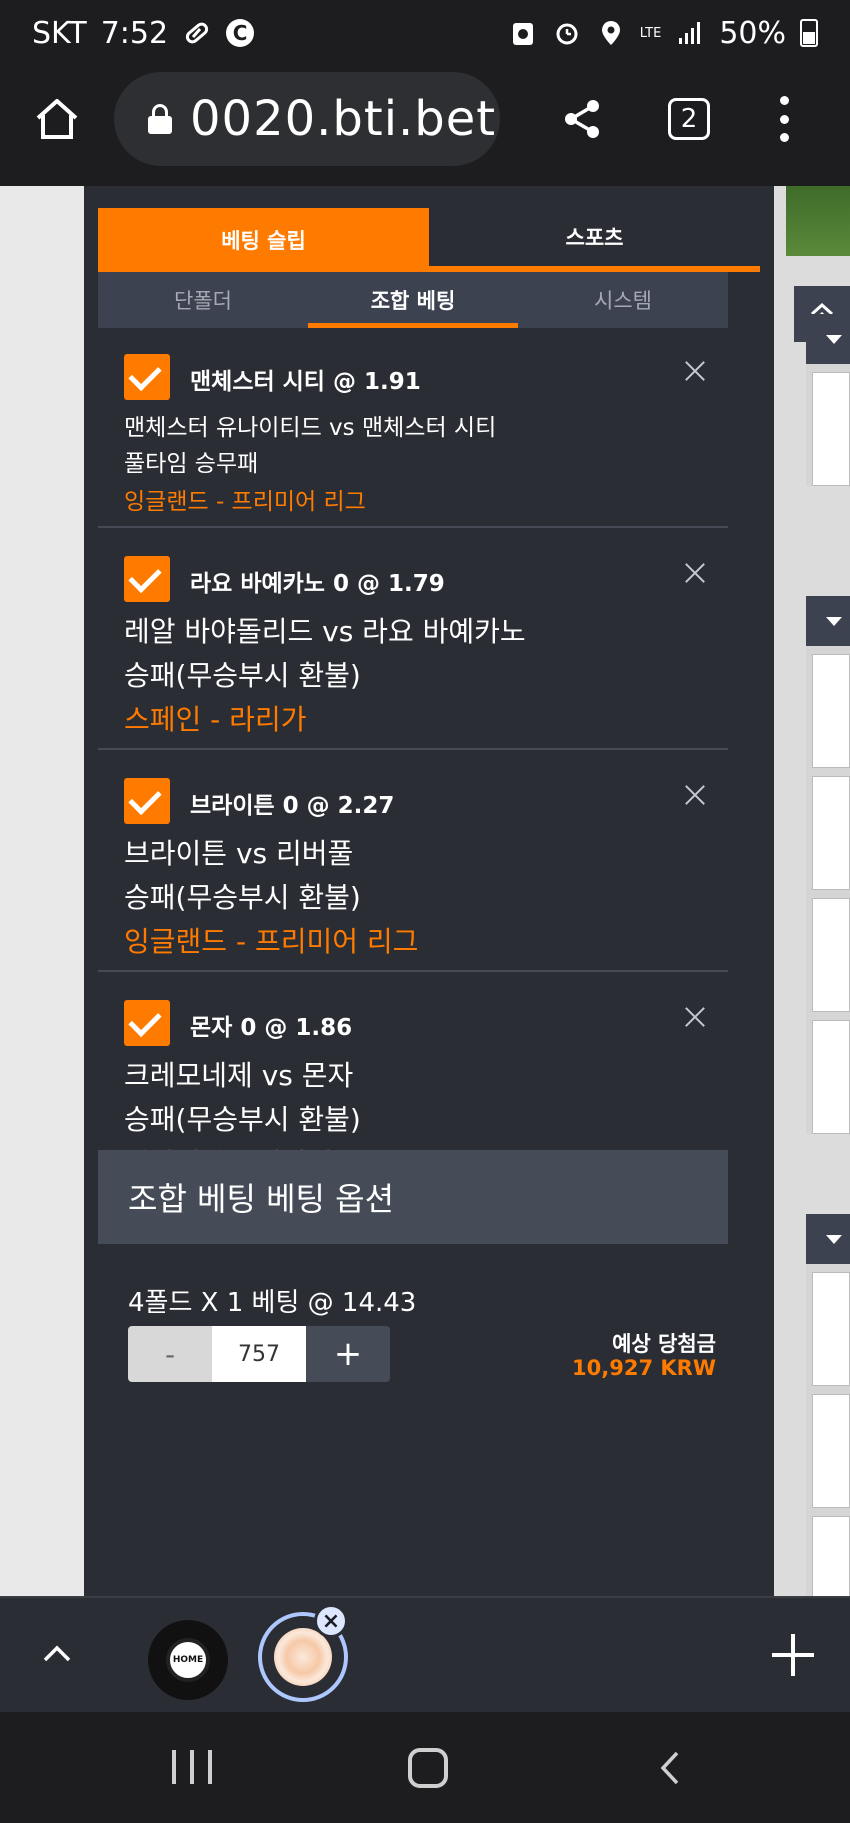  What do you see at coordinates (664, 1344) in the screenshot?
I see `estimated-winnings-label: 예상 당첨금` at bounding box center [664, 1344].